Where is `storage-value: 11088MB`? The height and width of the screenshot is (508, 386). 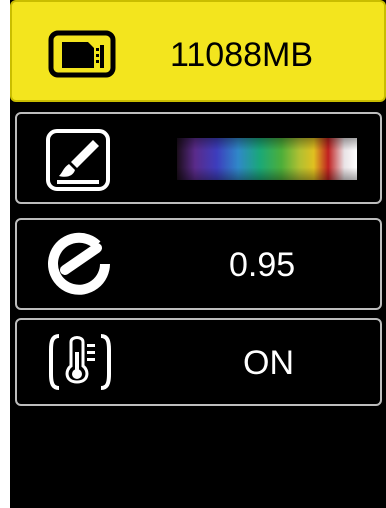 storage-value: 11088MB is located at coordinates (242, 55).